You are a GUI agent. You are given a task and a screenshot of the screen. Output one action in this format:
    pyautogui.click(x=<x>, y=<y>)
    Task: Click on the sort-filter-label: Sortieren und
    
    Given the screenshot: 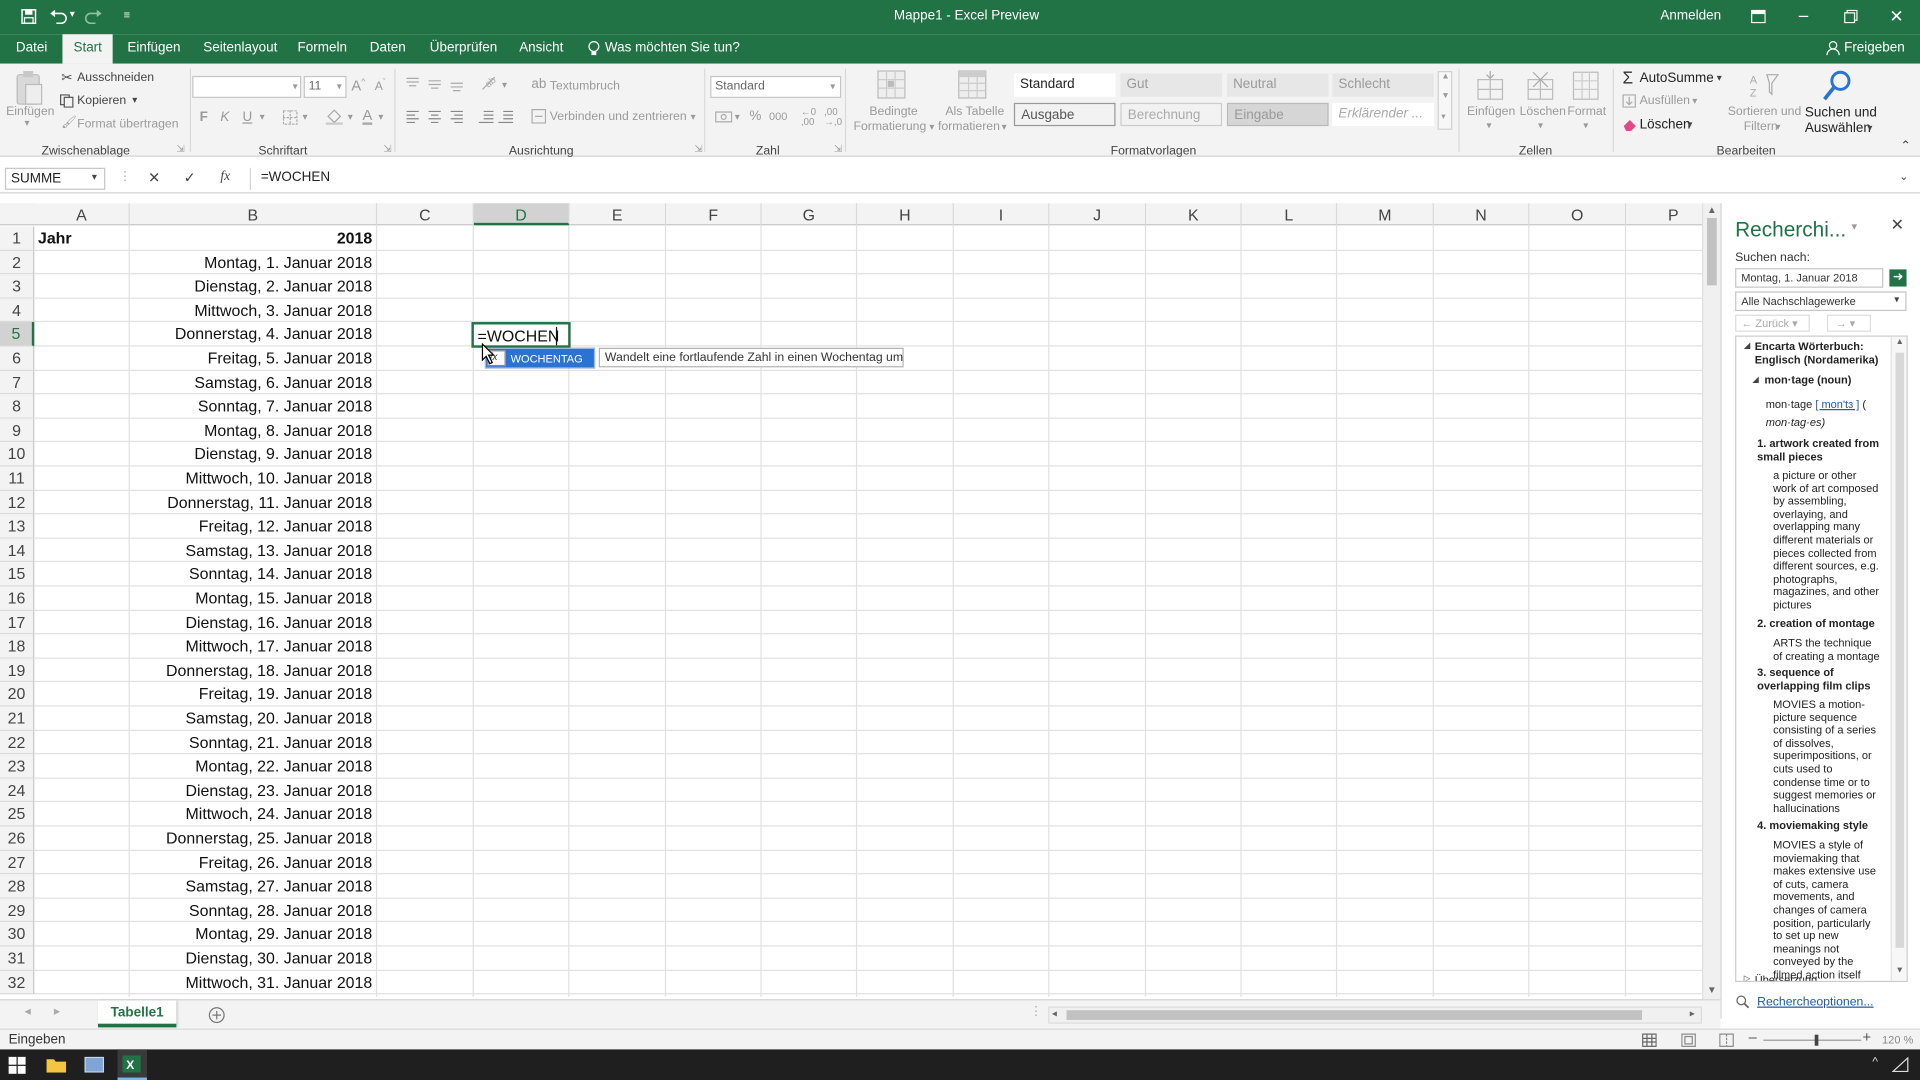 What is the action you would take?
    pyautogui.click(x=1765, y=111)
    